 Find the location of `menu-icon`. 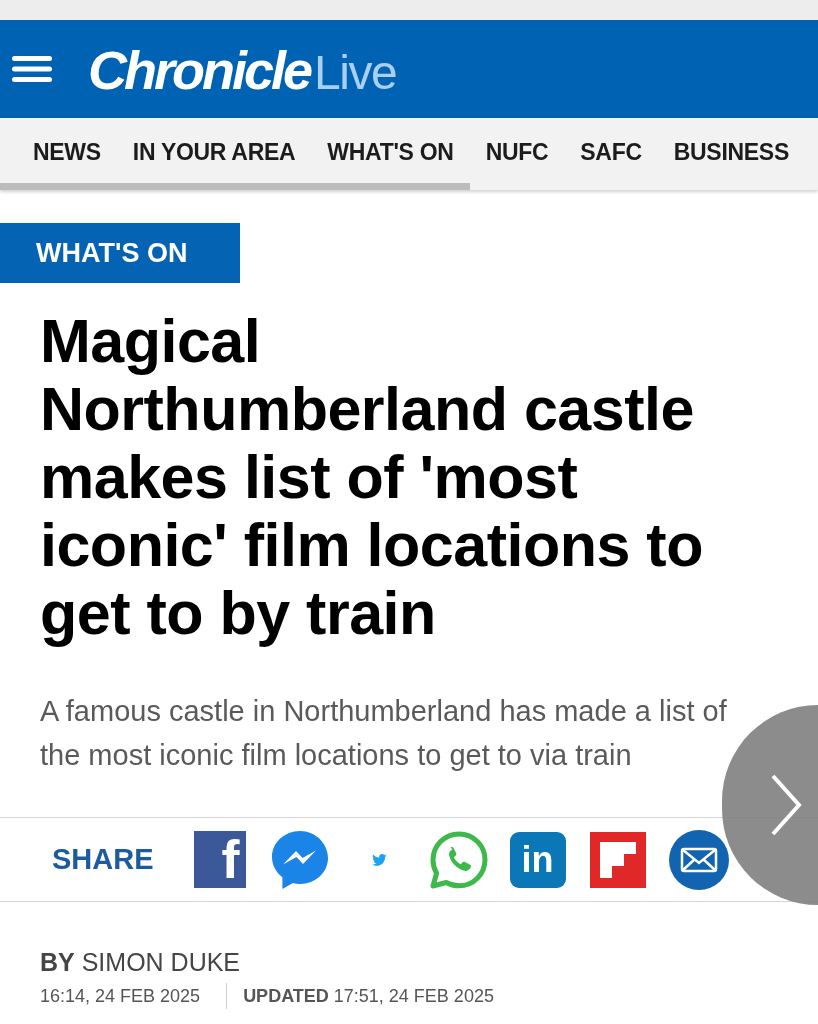

menu-icon is located at coordinates (32, 69).